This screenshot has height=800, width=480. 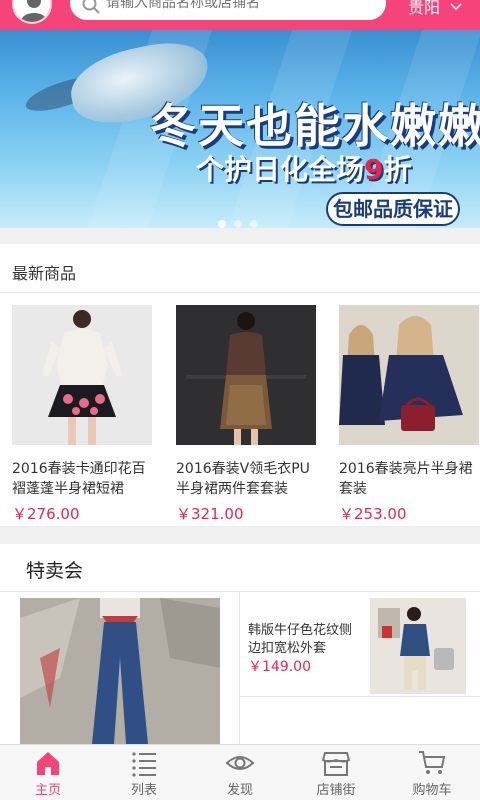 I want to click on banner-title: 冬天也能水嫩嫩, so click(x=315, y=126).